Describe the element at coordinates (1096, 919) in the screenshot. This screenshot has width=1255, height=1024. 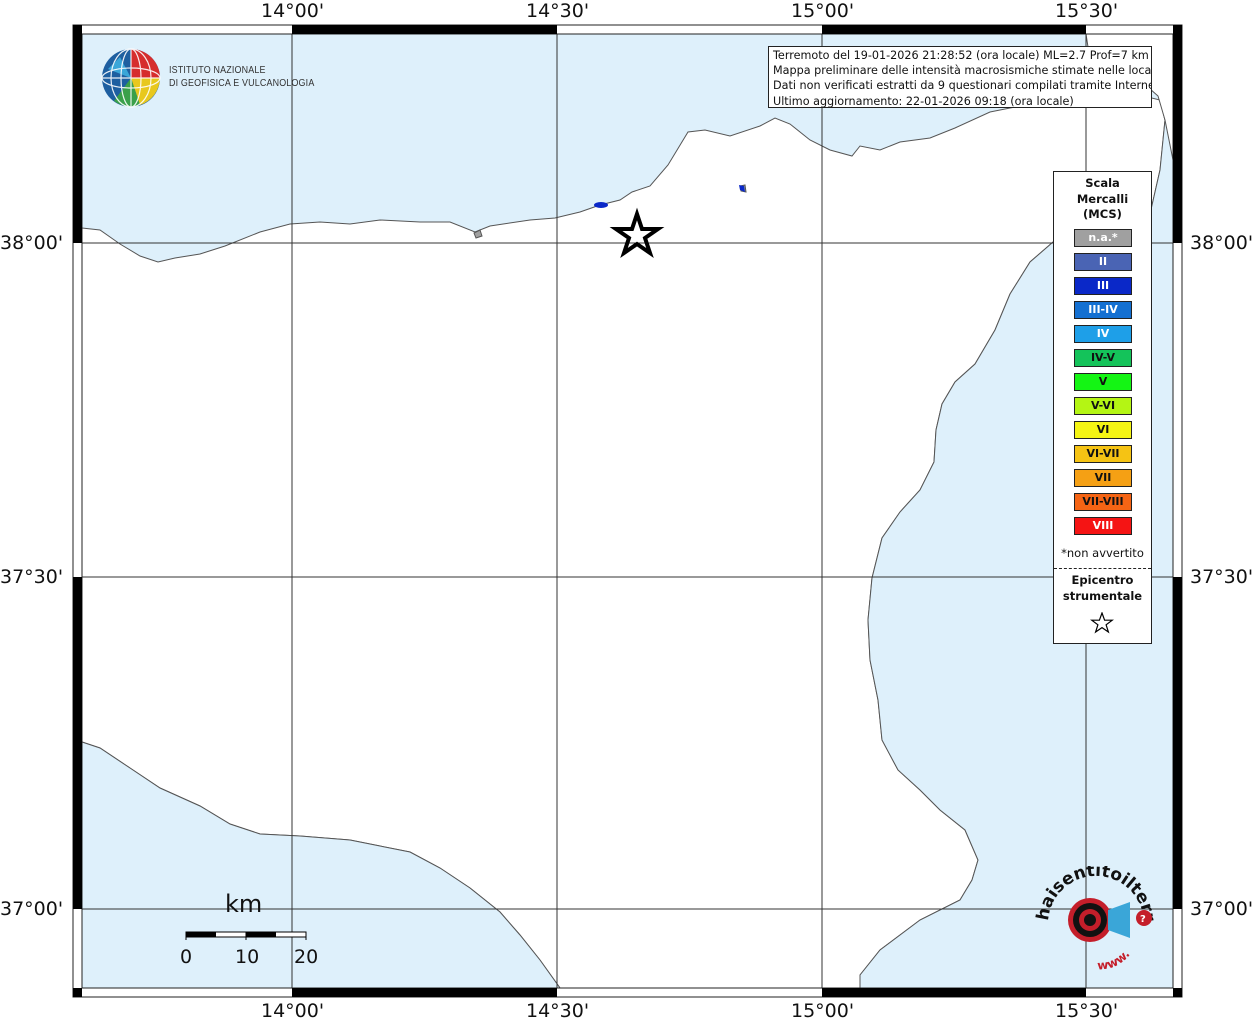
I see `haisentito-logo-icon: haisentitoilterremoto.it www. ?` at that location.